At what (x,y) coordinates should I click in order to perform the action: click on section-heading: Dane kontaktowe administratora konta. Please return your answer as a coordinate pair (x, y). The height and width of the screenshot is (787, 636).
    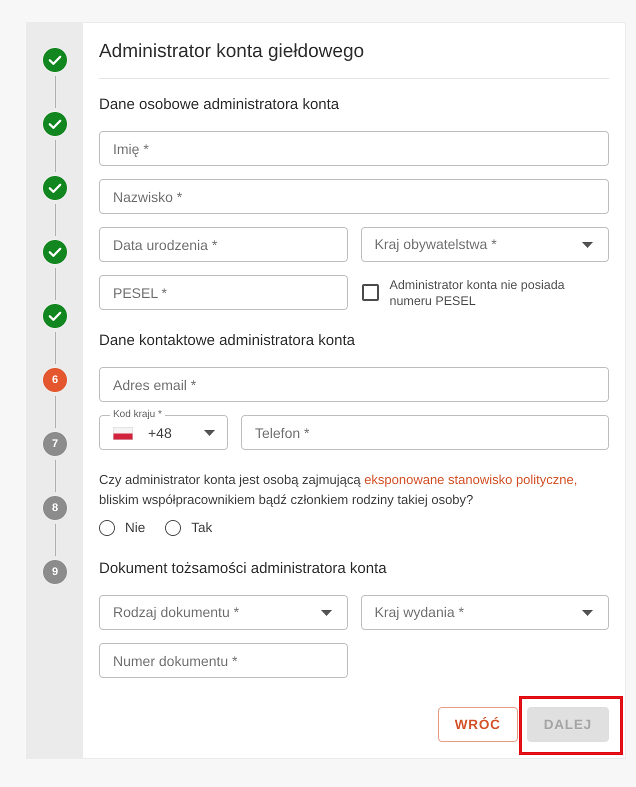
    Looking at the image, I should click on (227, 341).